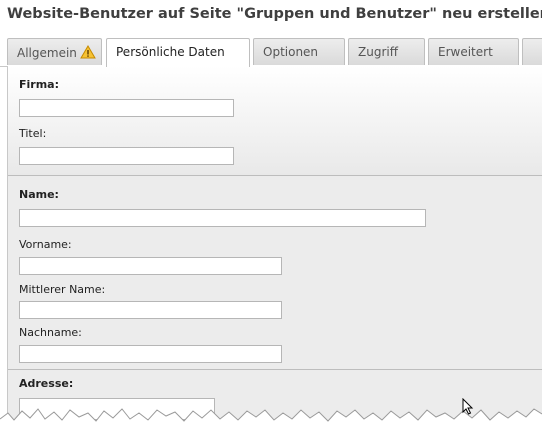 This screenshot has height=425, width=542. Describe the element at coordinates (45, 244) in the screenshot. I see `firstname-label: Vorname:` at that location.